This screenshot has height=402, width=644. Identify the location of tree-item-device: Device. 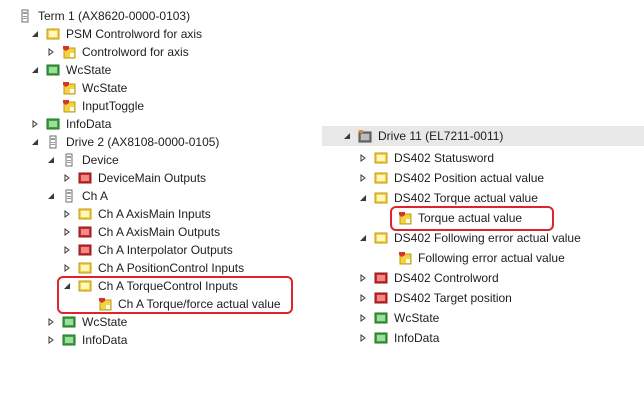
(82, 160).